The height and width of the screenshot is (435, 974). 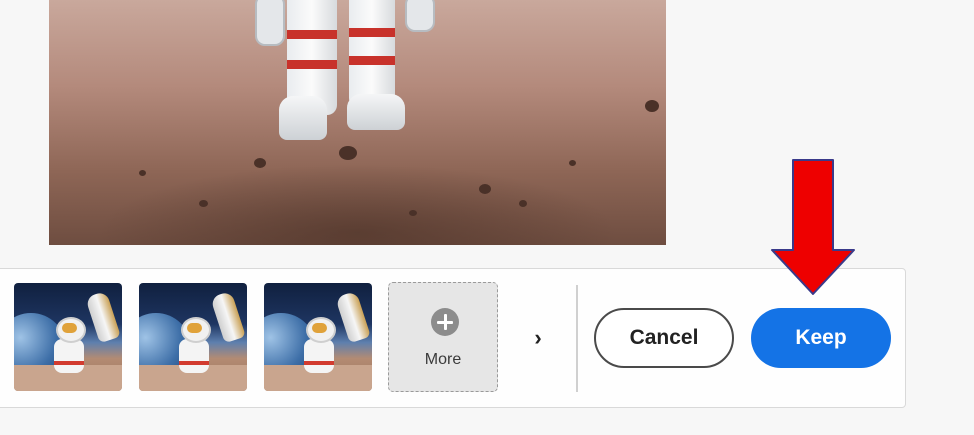 What do you see at coordinates (821, 338) in the screenshot?
I see `keep-button: Keep` at bounding box center [821, 338].